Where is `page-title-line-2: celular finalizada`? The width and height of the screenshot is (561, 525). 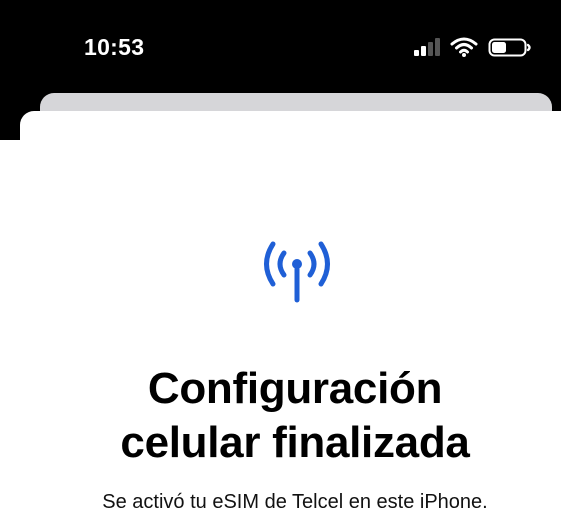 page-title-line-2: celular finalizada is located at coordinates (295, 442).